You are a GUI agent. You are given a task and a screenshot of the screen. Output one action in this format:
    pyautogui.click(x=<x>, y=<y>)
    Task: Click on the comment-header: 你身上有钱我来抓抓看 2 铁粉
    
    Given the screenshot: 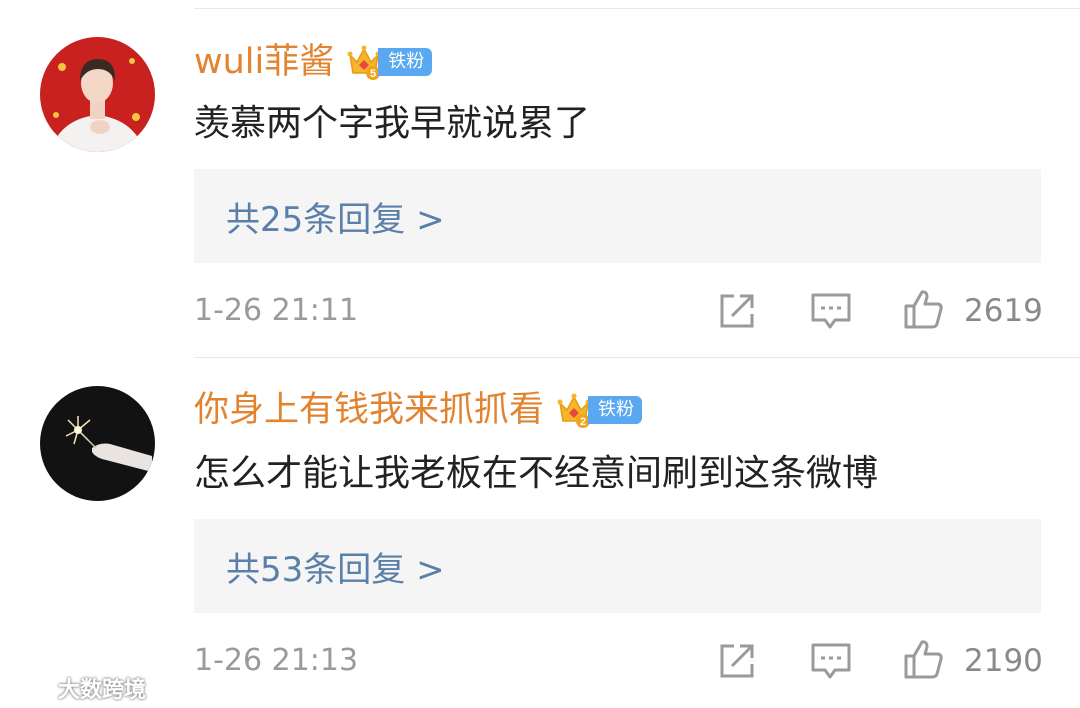 What is the action you would take?
    pyautogui.click(x=418, y=410)
    